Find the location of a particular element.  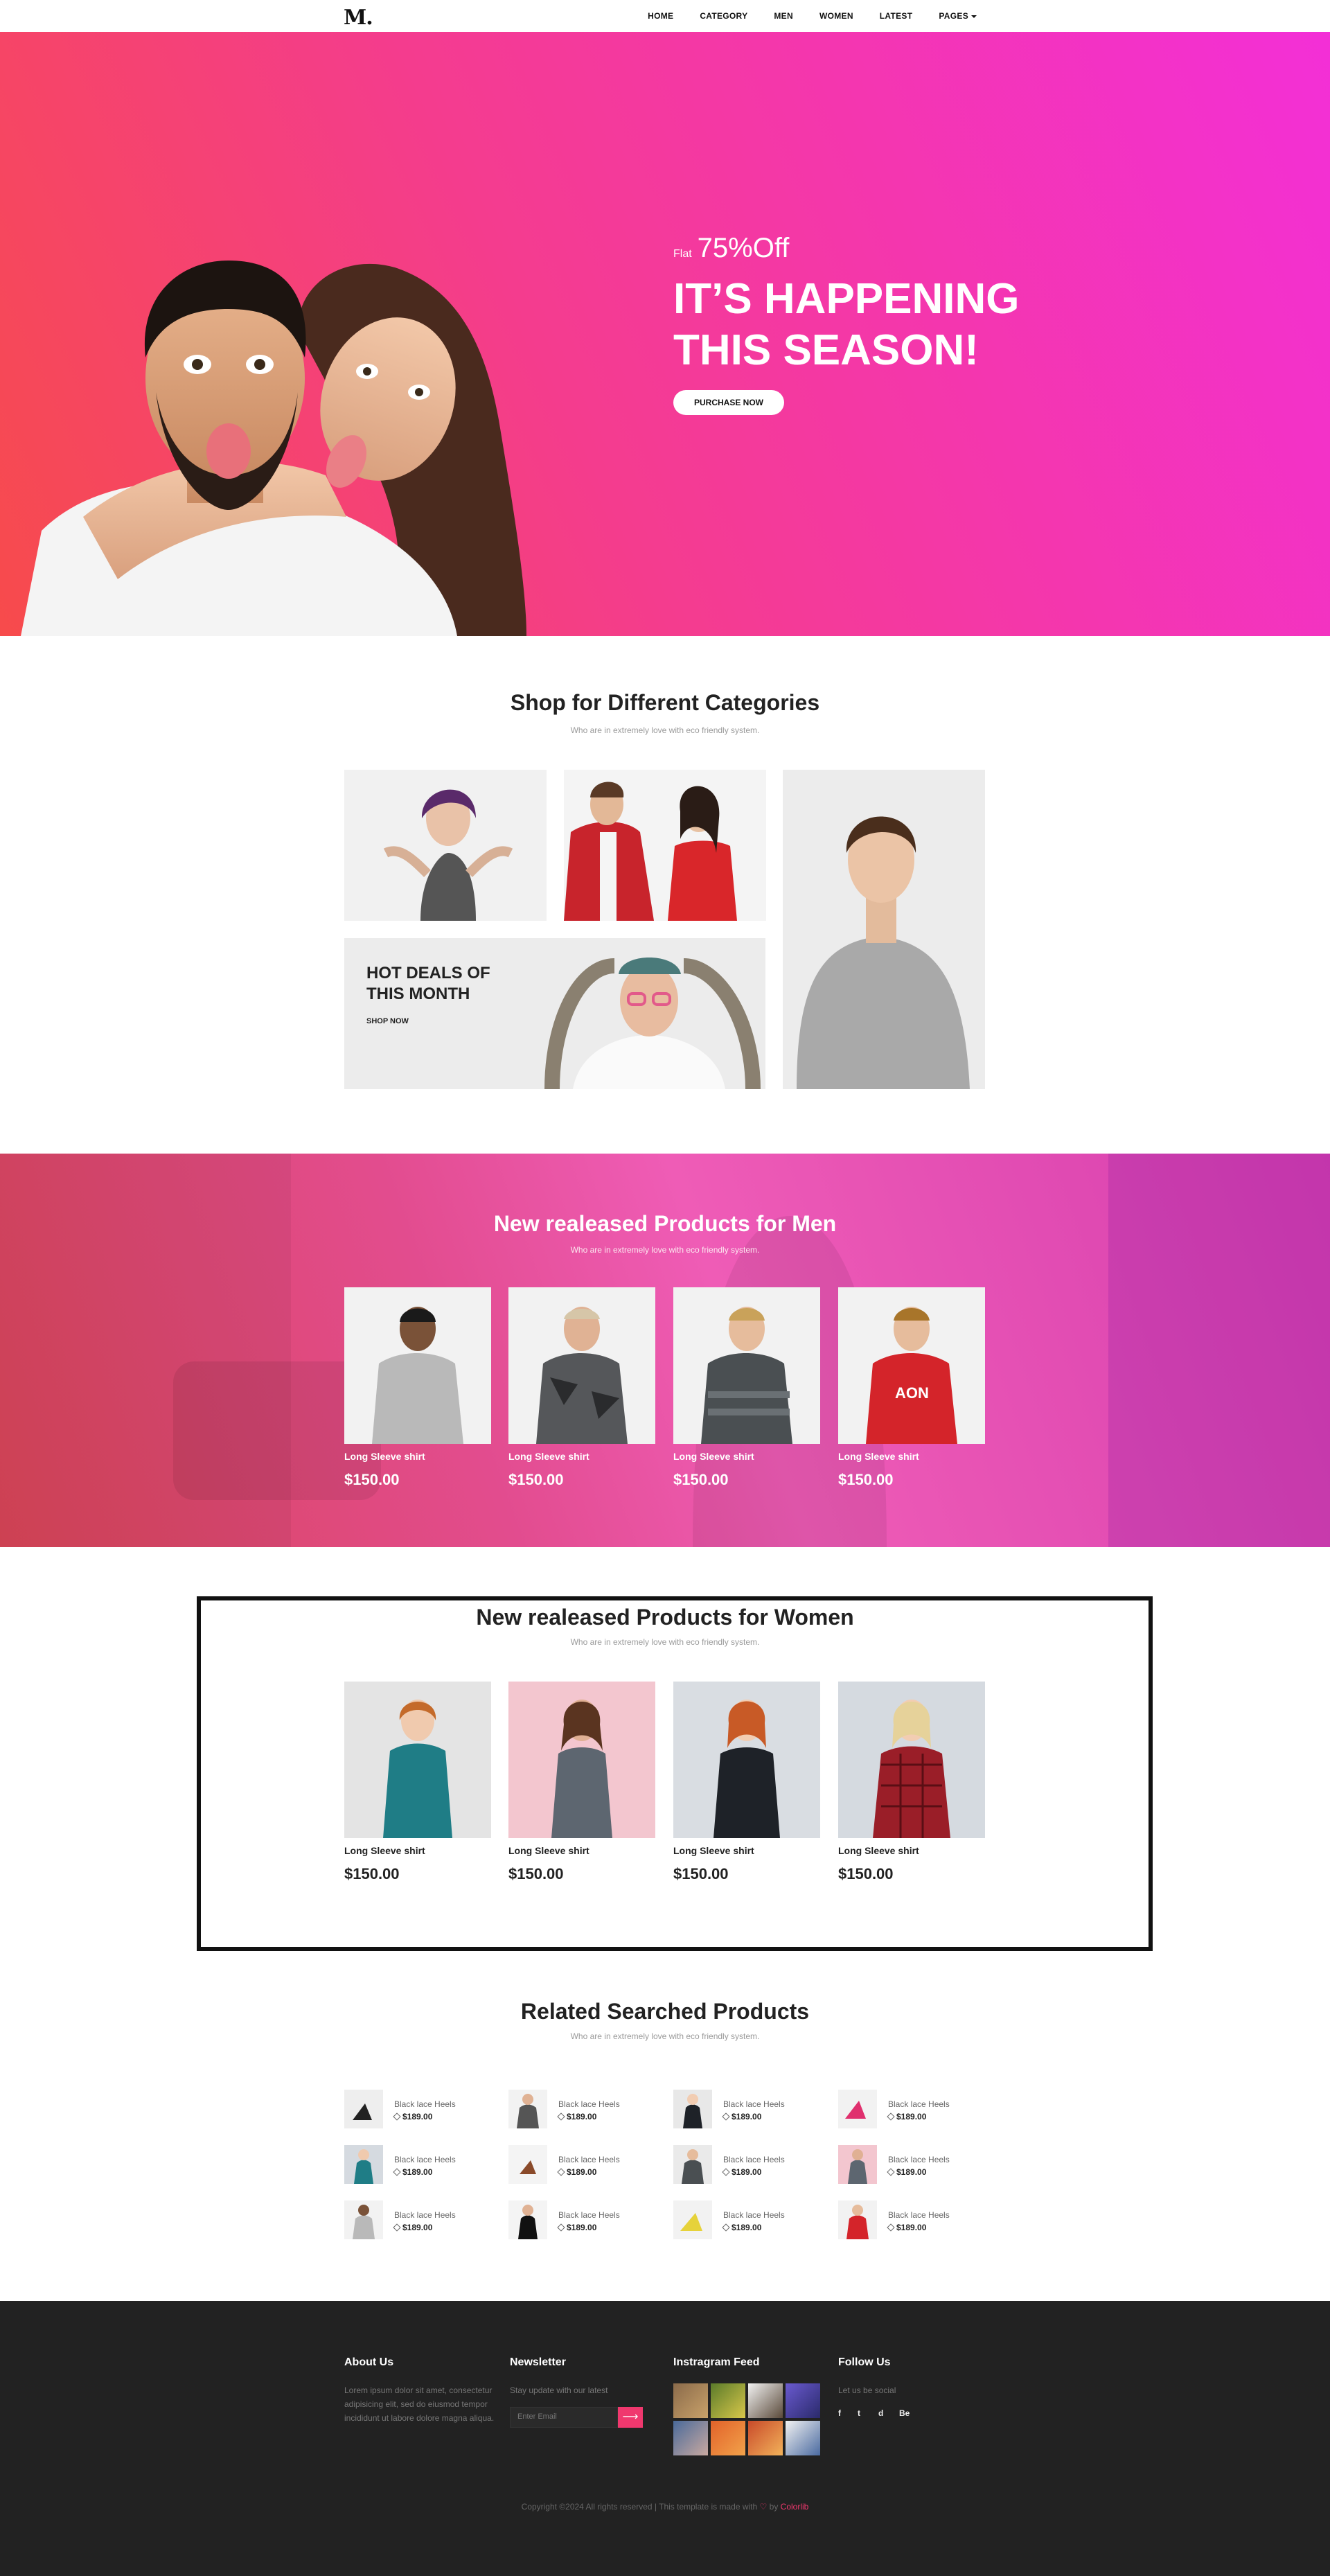

arrow-right-icon: ⟶ is located at coordinates (630, 2417).